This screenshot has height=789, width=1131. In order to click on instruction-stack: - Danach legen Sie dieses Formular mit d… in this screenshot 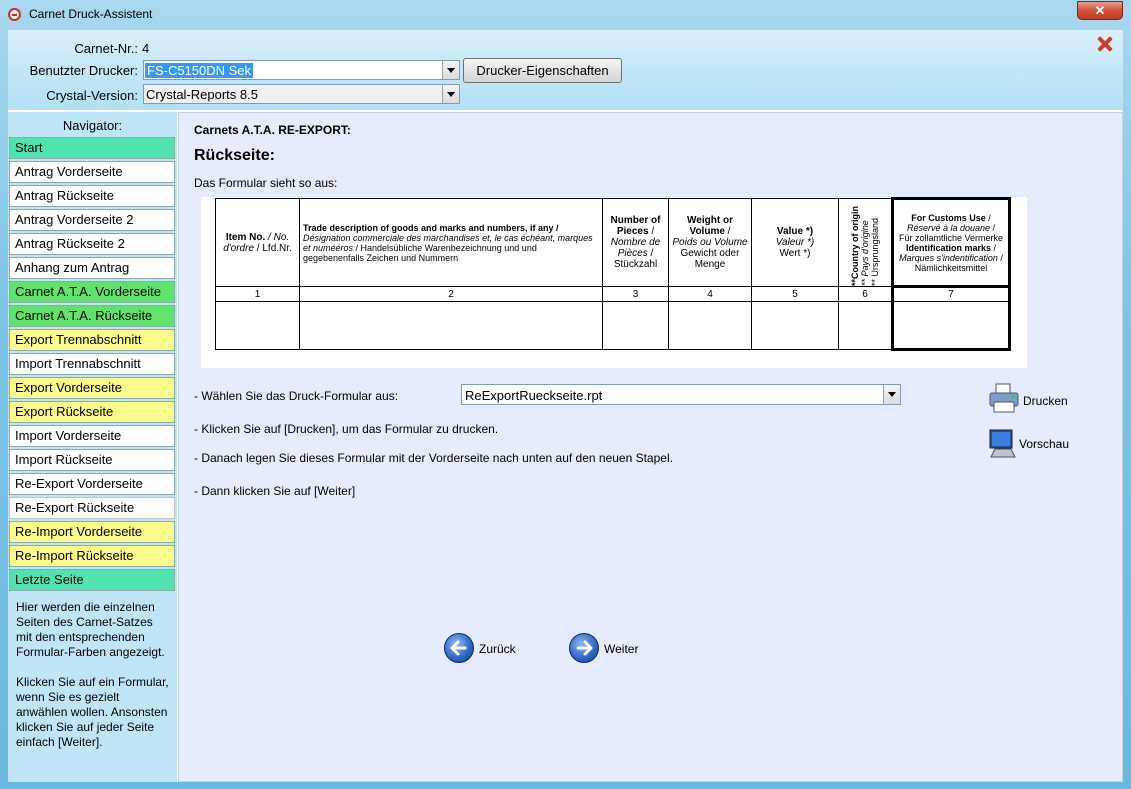, I will do `click(433, 458)`.